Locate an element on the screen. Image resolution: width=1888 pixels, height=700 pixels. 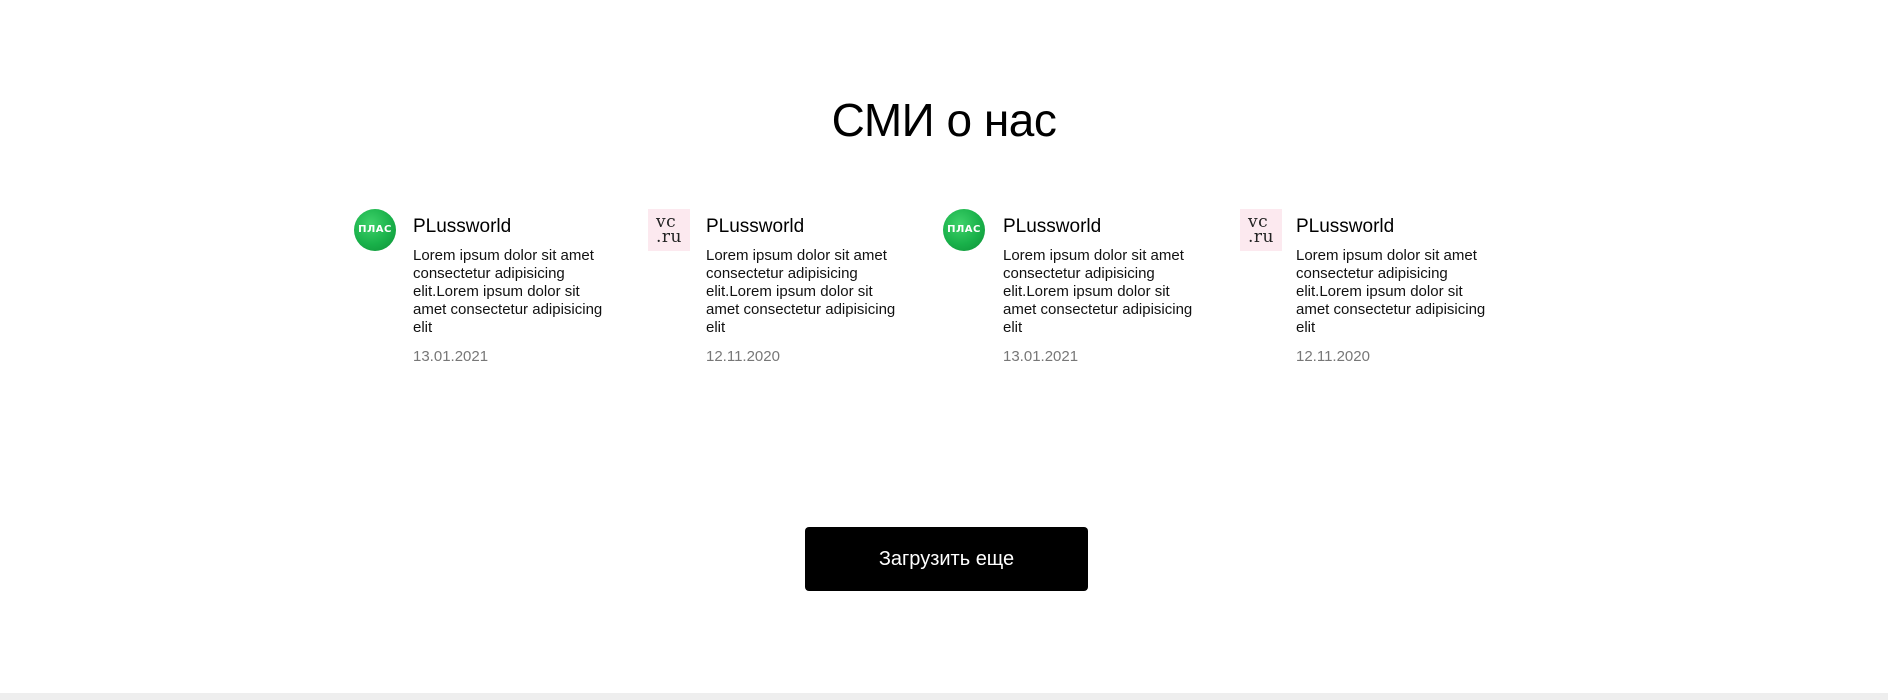
section-title: СМИ о нас is located at coordinates (944, 120).